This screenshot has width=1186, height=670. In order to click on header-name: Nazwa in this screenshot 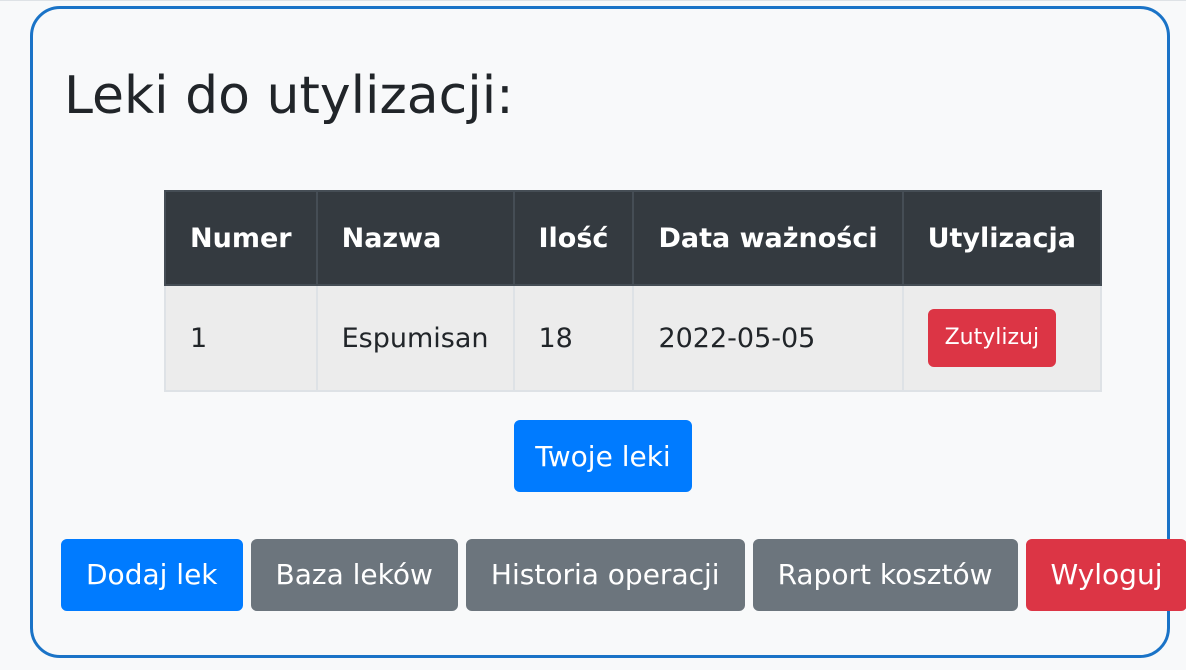, I will do `click(415, 238)`.